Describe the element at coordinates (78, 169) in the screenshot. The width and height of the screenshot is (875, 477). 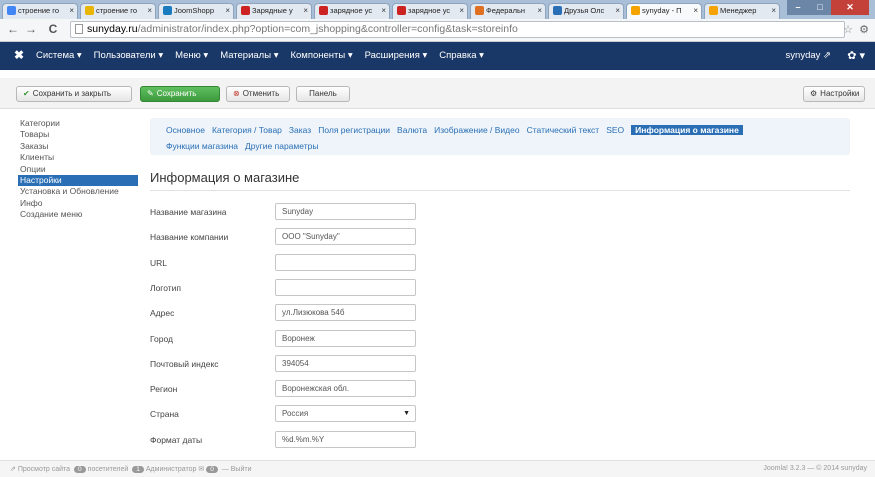
I see `sidebar-item: Опции` at that location.